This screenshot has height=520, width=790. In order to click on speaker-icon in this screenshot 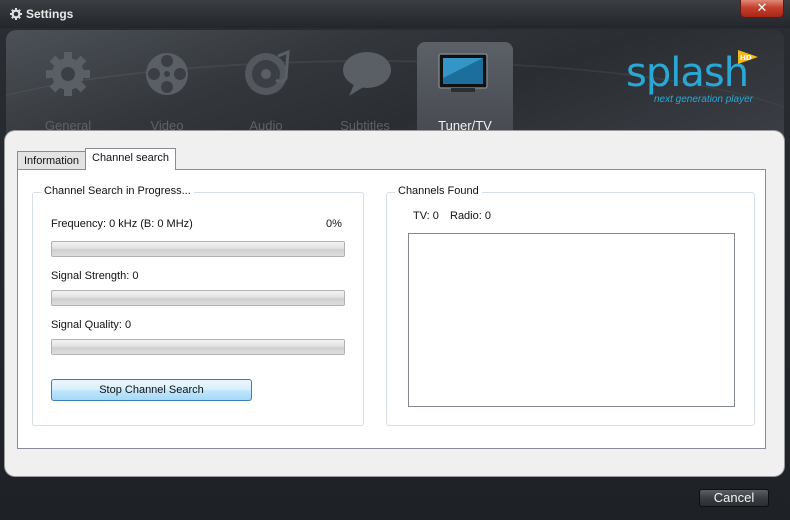, I will do `click(267, 72)`.